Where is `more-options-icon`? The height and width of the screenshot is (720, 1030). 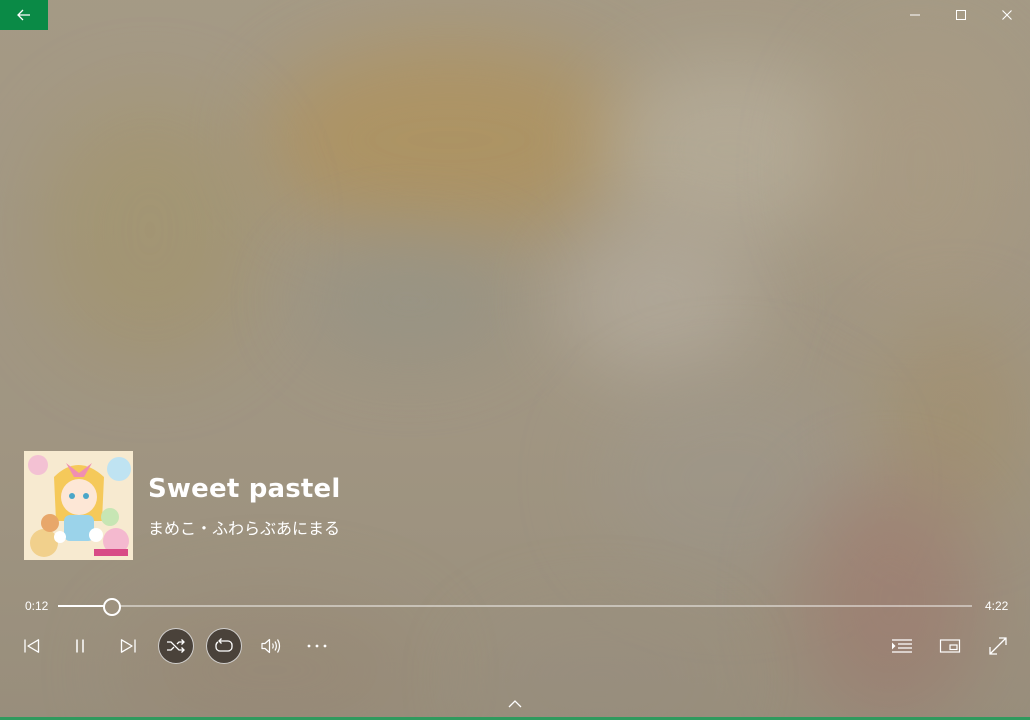 more-options-icon is located at coordinates (317, 646).